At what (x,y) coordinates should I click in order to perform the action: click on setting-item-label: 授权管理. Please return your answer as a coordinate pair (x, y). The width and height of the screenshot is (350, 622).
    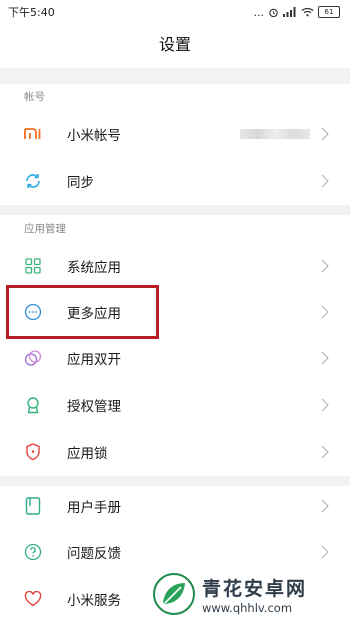
    Looking at the image, I should click on (94, 407).